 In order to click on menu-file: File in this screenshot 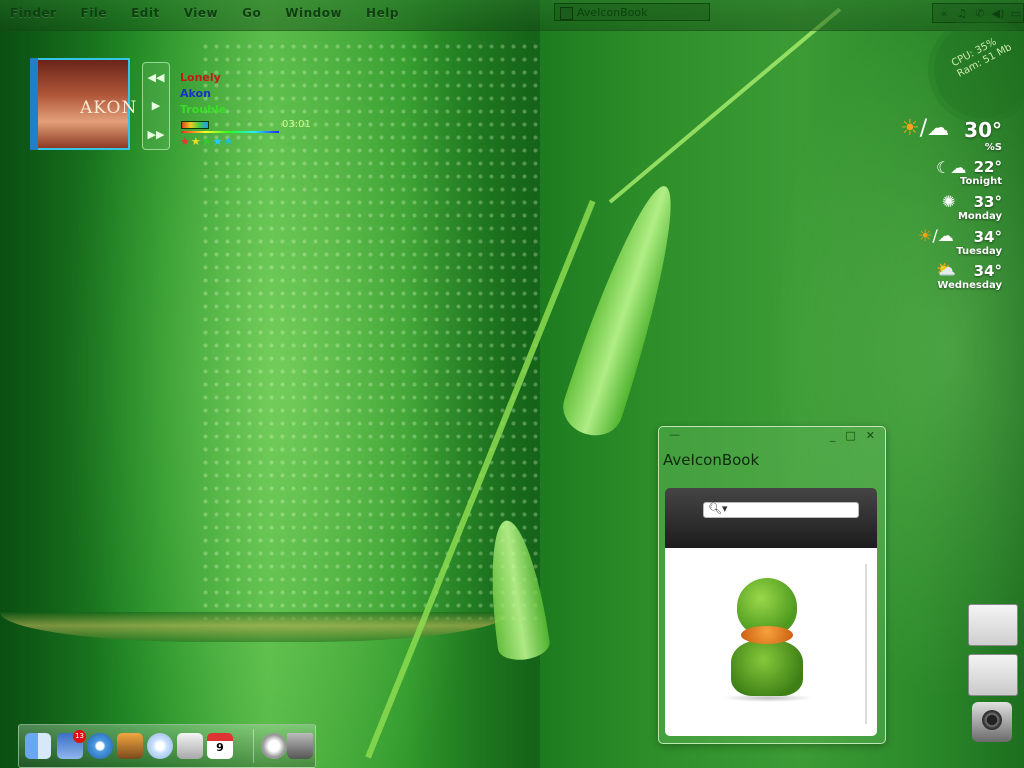, I will do `click(94, 13)`.